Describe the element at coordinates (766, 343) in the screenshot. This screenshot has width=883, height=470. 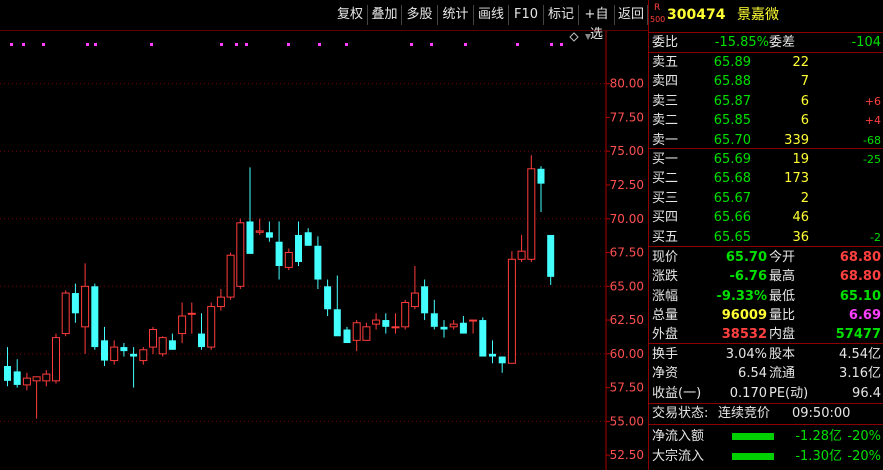
I see `divider` at that location.